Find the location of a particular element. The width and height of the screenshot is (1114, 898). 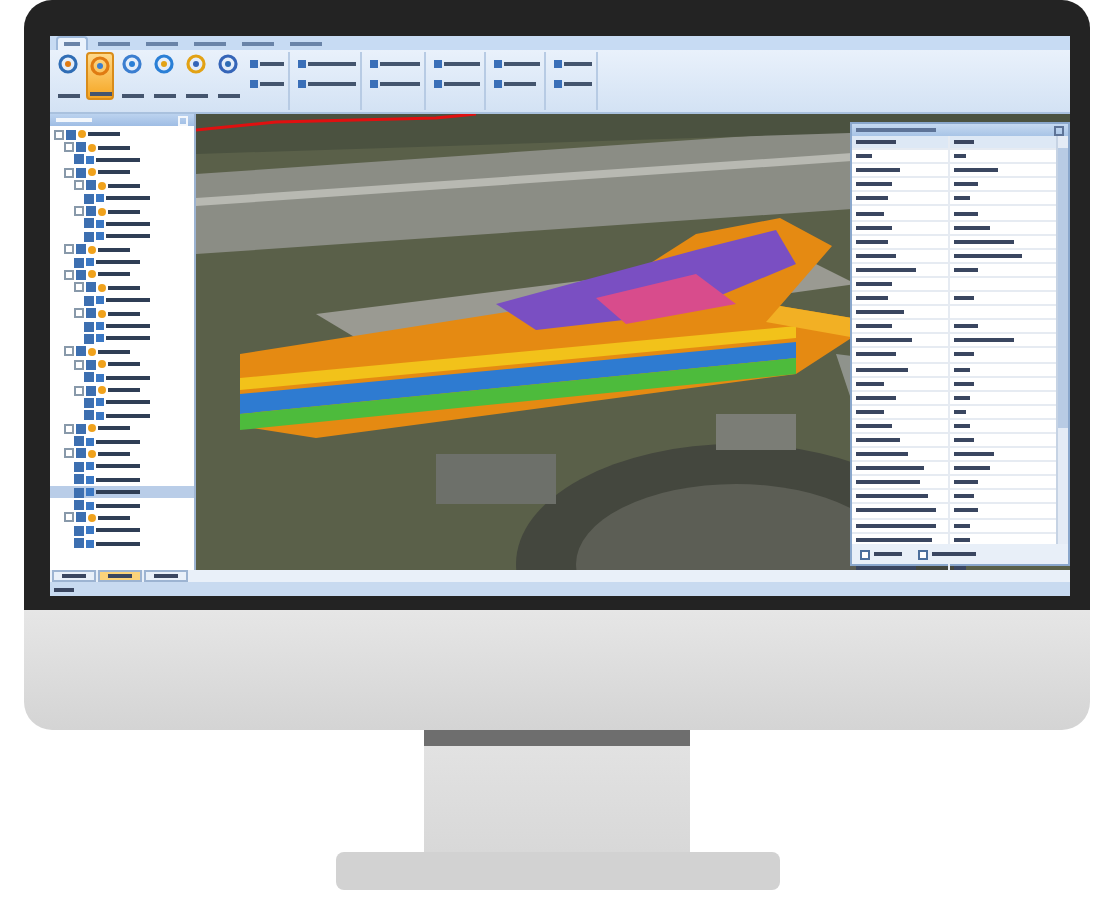

scrollbar is located at coordinates (1062, 340).